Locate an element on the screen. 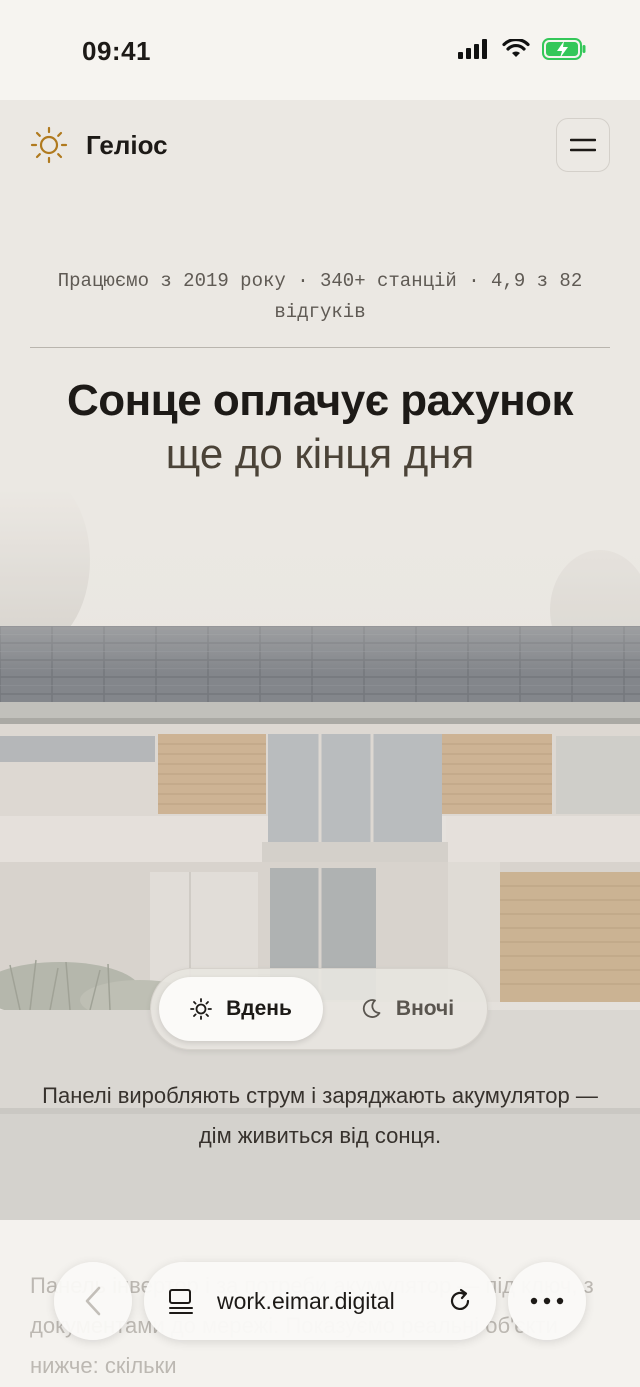 Image resolution: width=640 pixels, height=1387 pixels. cellular-signal-icon is located at coordinates (472, 49).